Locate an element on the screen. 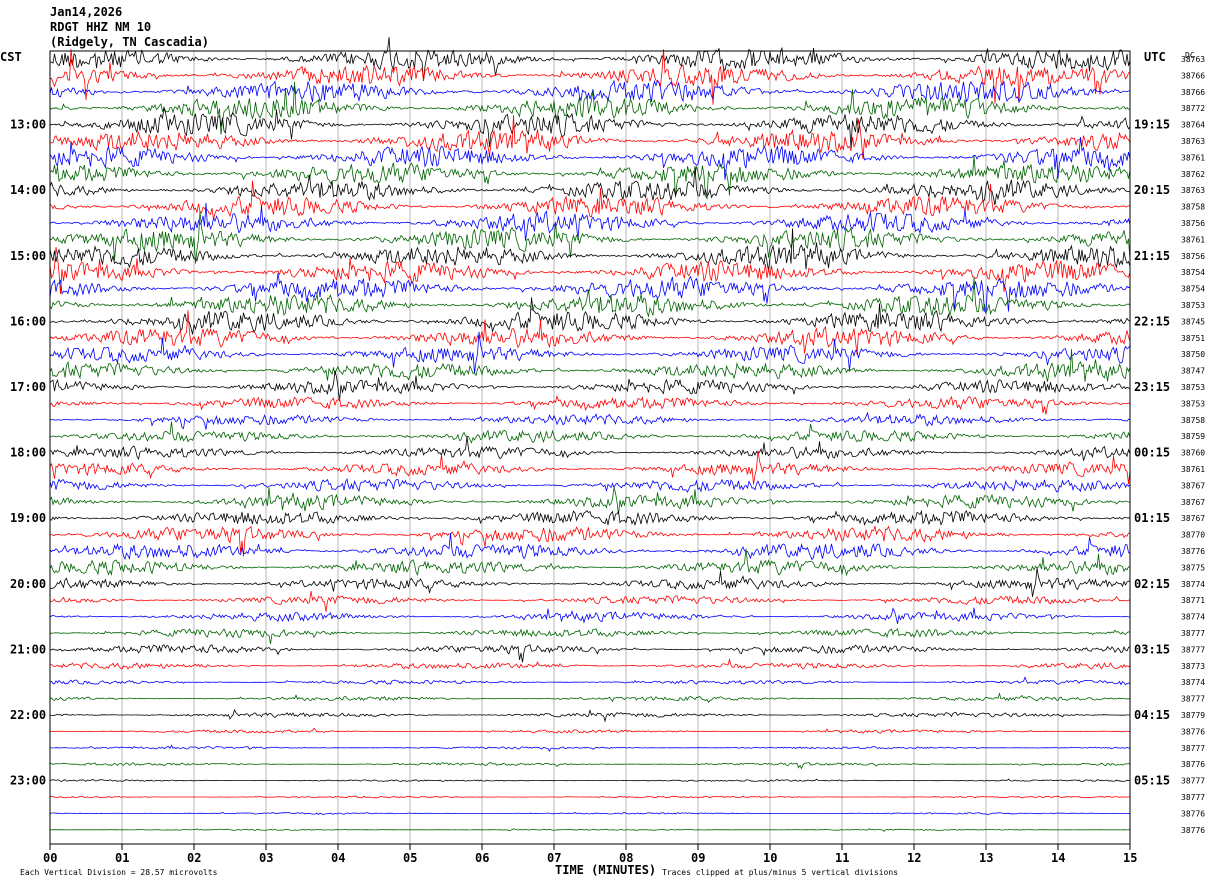 The width and height of the screenshot is (1210, 886). header-date: Jan14,2026 is located at coordinates (86, 12).